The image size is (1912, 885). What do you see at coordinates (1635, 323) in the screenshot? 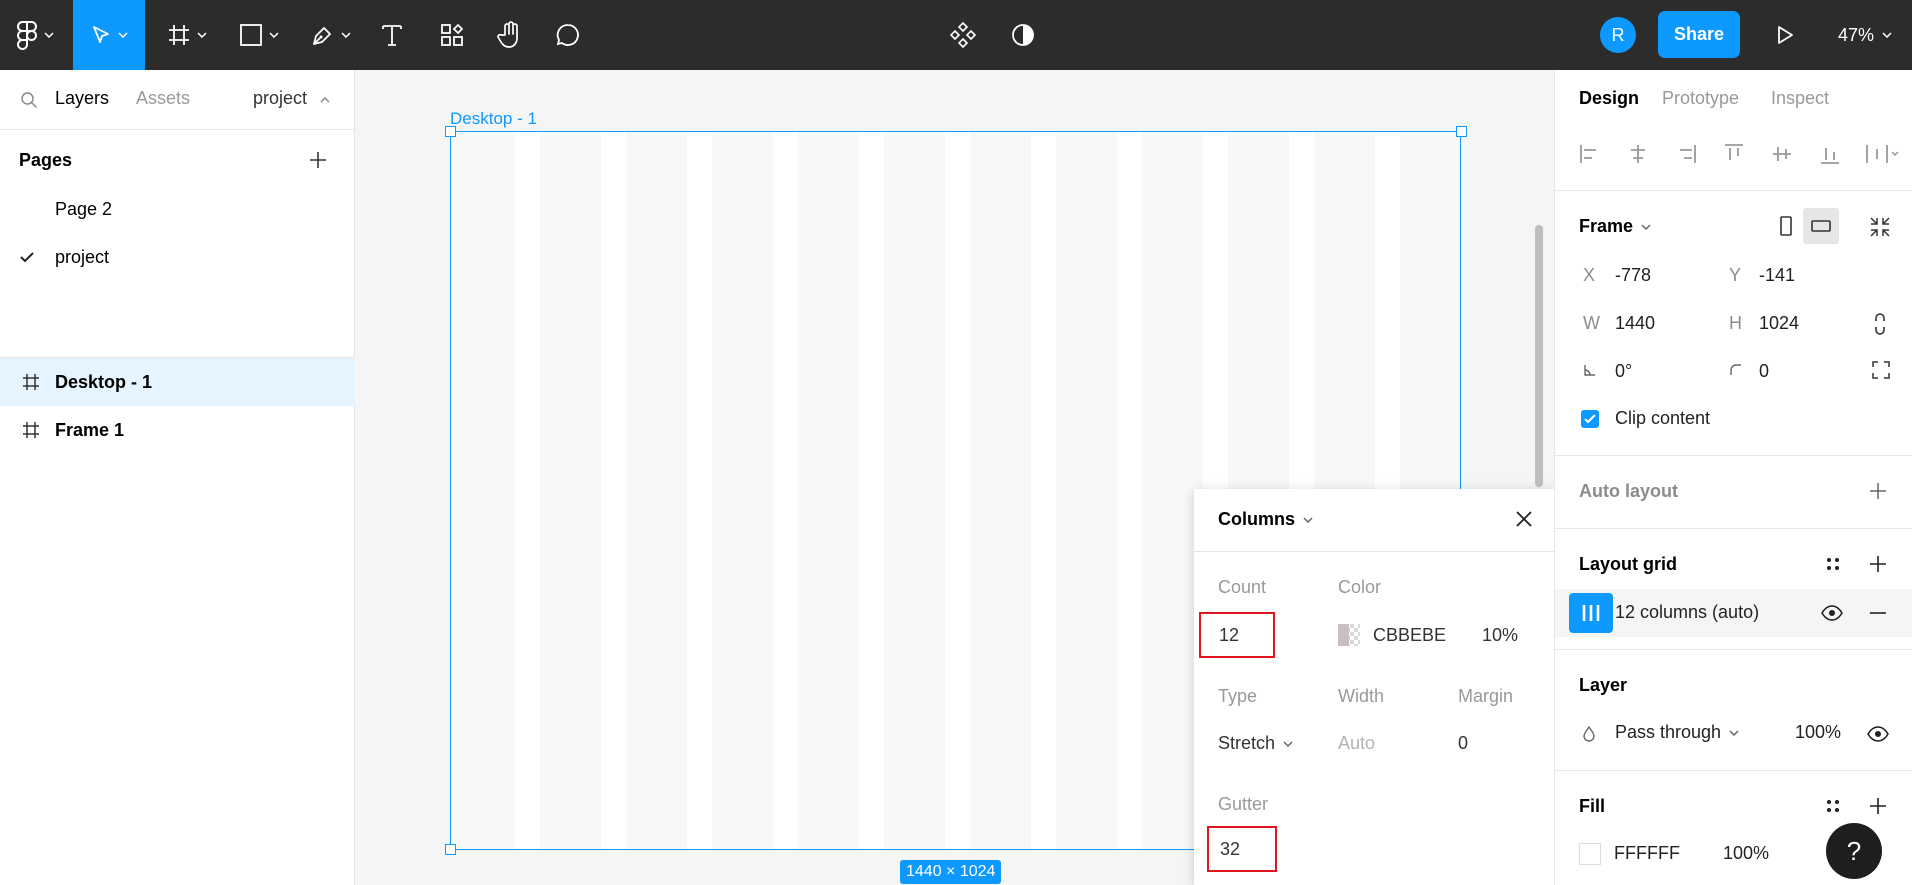
I see `width-input: 1440` at bounding box center [1635, 323].